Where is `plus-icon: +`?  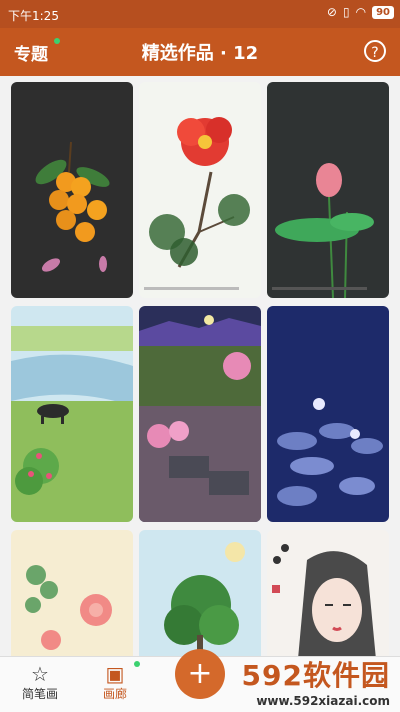 plus-icon: + is located at coordinates (200, 673).